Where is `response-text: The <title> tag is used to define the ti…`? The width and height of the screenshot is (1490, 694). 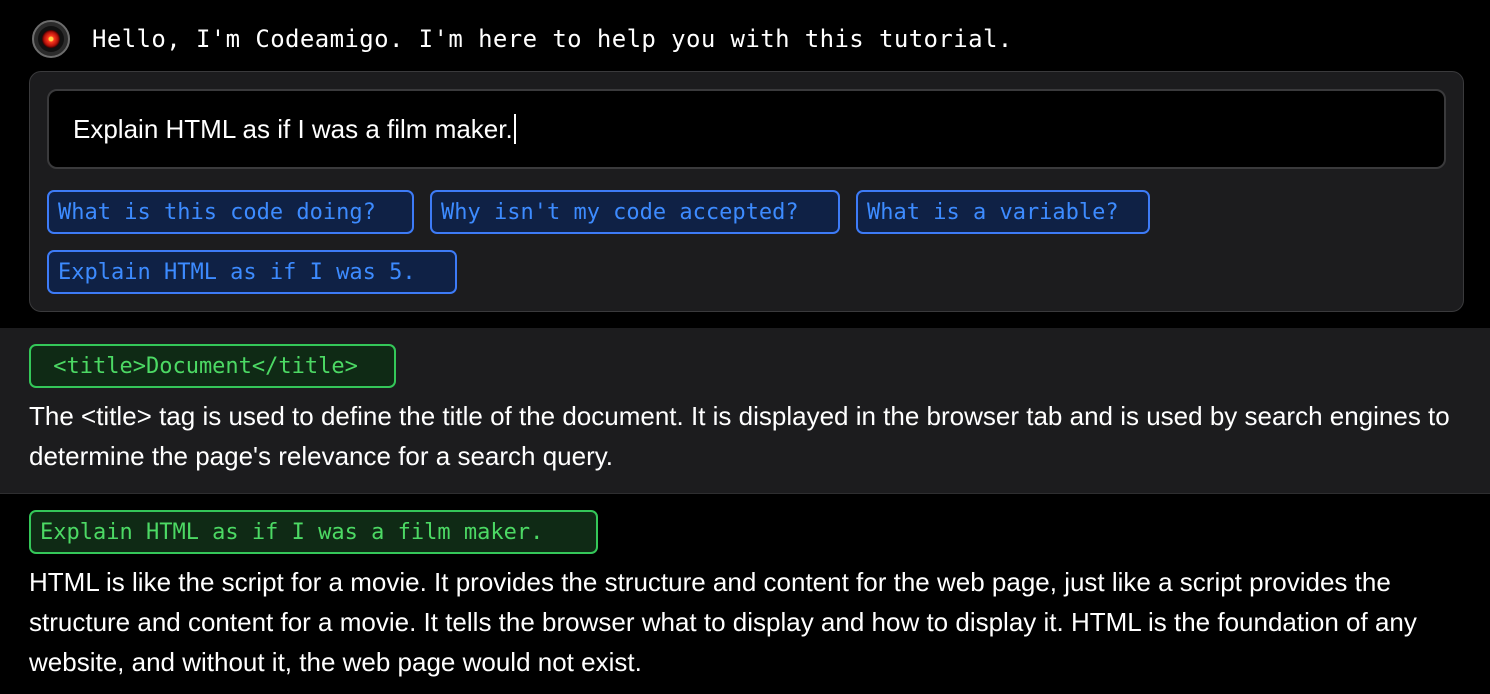
response-text: The <title> tag is used to define the ti… is located at coordinates (739, 436).